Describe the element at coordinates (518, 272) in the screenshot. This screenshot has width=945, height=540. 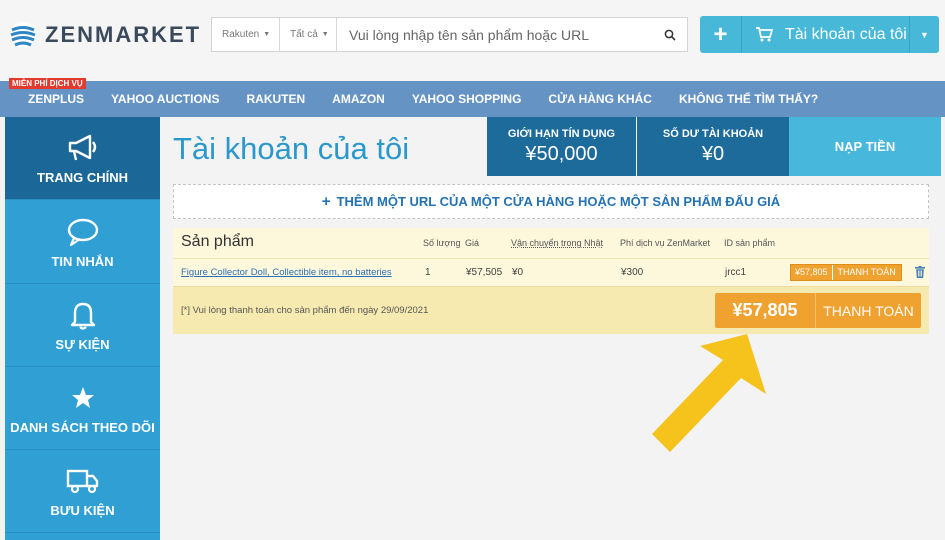
I see `product-shipping: ¥0` at that location.